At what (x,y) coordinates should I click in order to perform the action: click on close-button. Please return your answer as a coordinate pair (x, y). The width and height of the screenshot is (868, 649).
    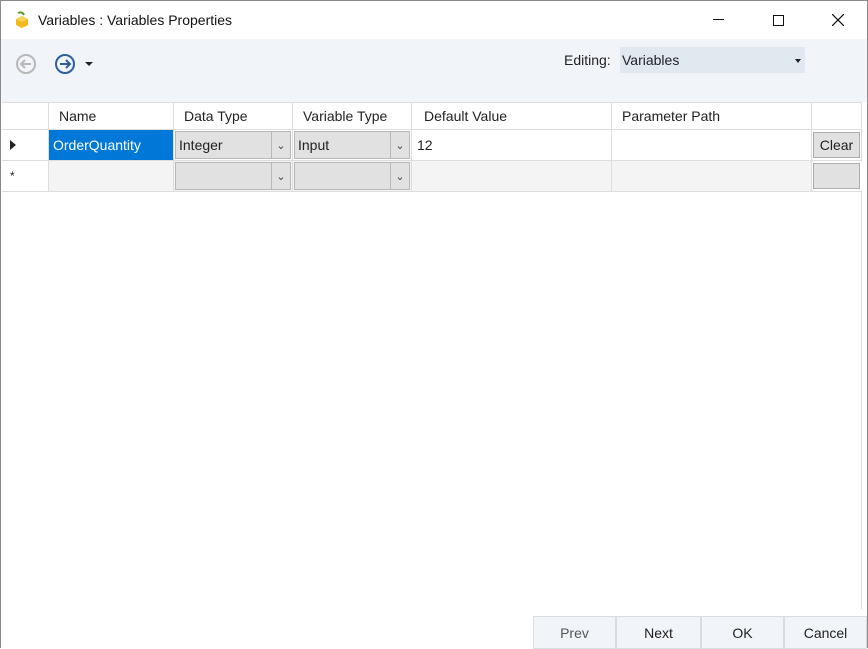
    Looking at the image, I should click on (838, 20).